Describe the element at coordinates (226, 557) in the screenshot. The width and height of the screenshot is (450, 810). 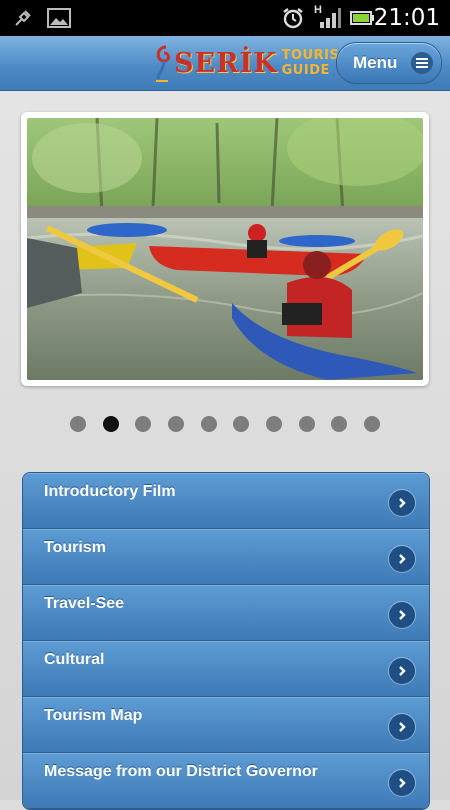
I see `menu-item-tourism: Tourism` at that location.